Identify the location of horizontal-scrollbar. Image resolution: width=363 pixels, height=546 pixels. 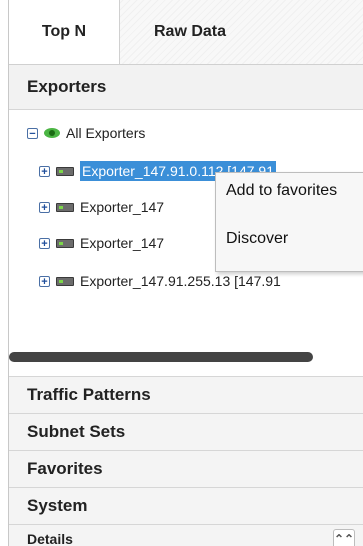
(161, 357).